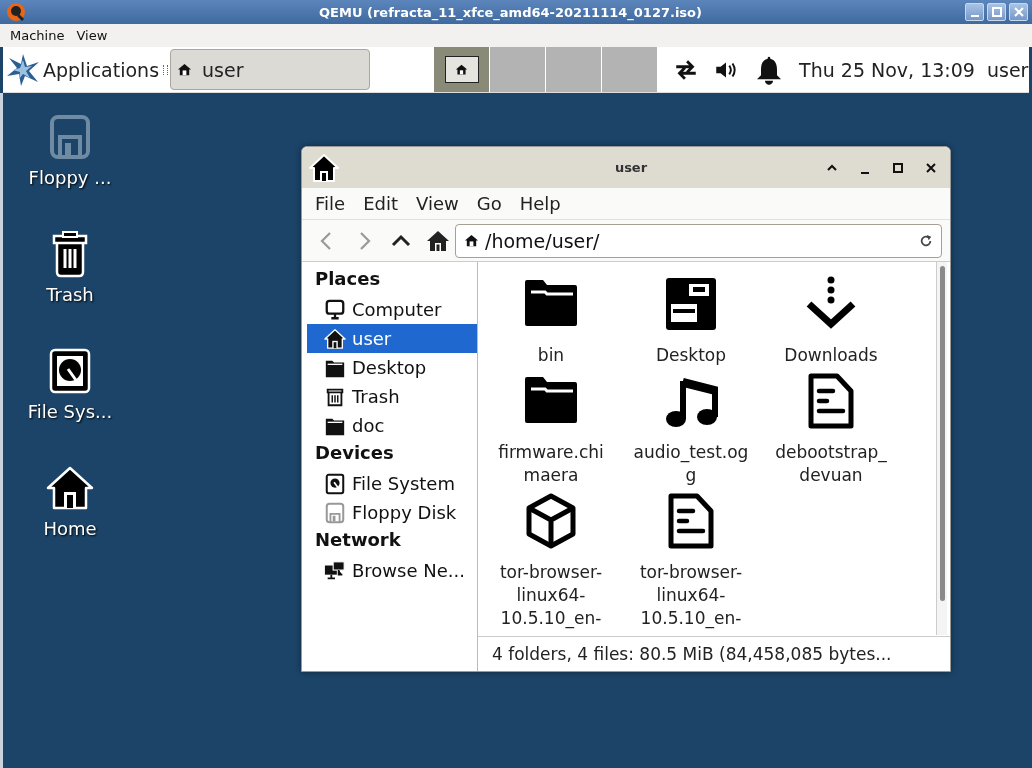  What do you see at coordinates (926, 240) in the screenshot?
I see `reload-icon` at bounding box center [926, 240].